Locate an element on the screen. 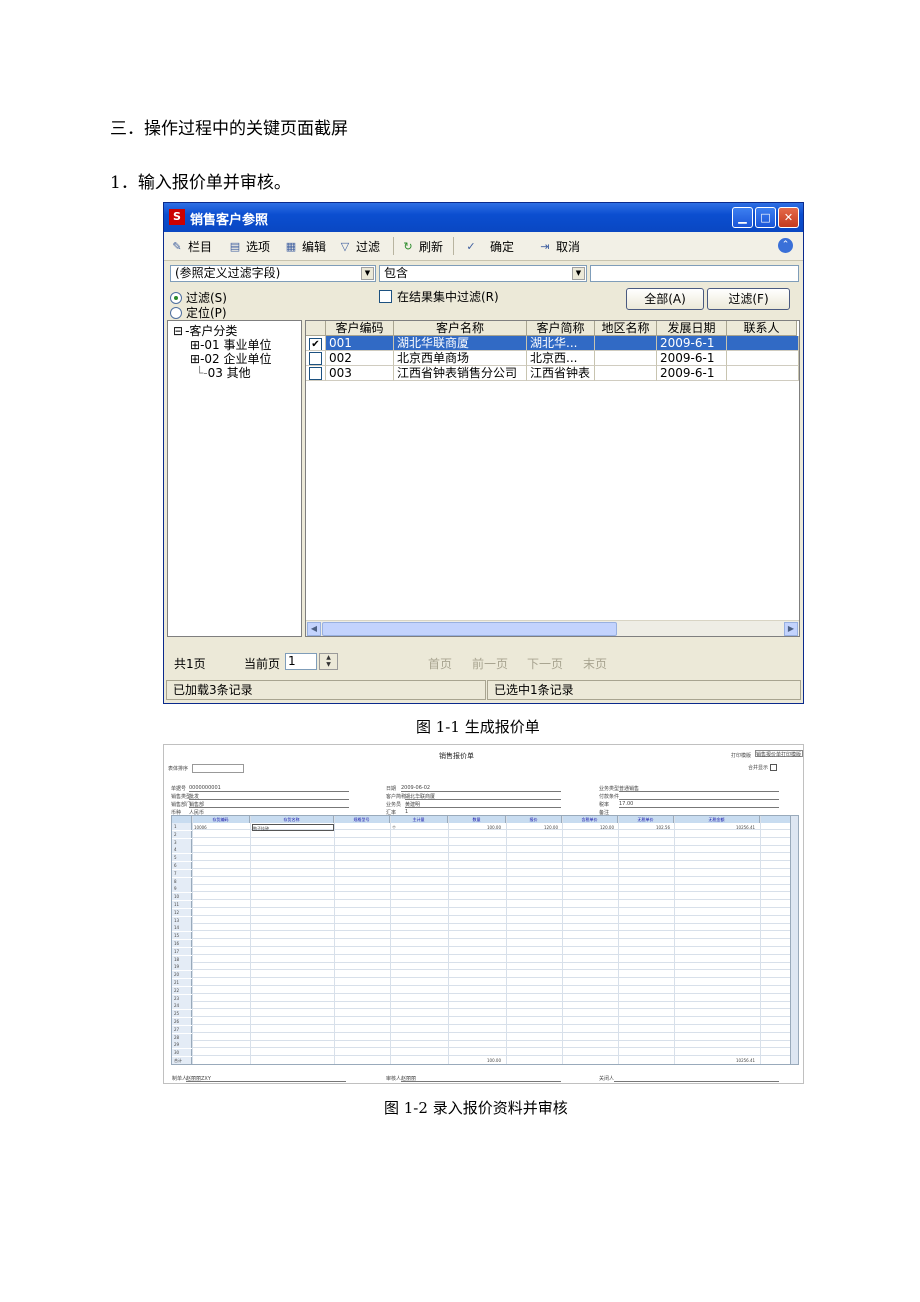 This screenshot has height=1302, width=920. filter-in-results-checkbox: 在结果集中过滤(R) is located at coordinates (439, 296).